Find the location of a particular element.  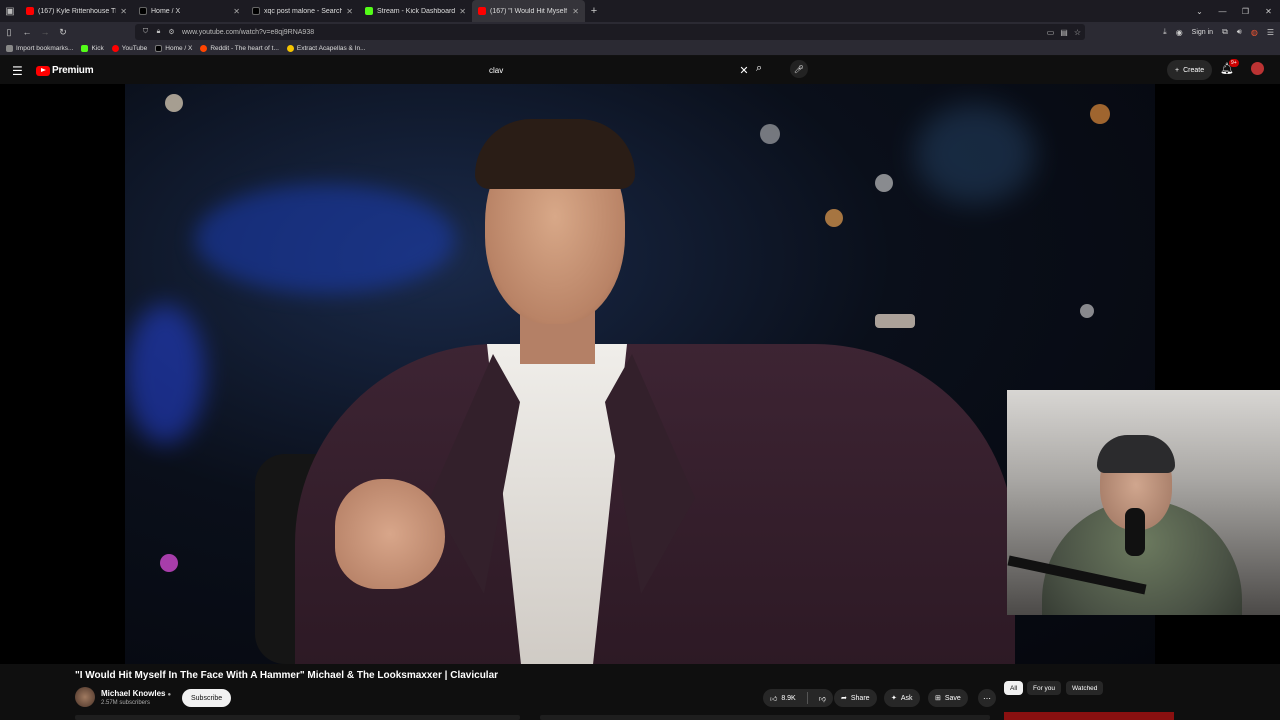

tab-label: (167) "I Would Hit Myself I is located at coordinates (529, 11).